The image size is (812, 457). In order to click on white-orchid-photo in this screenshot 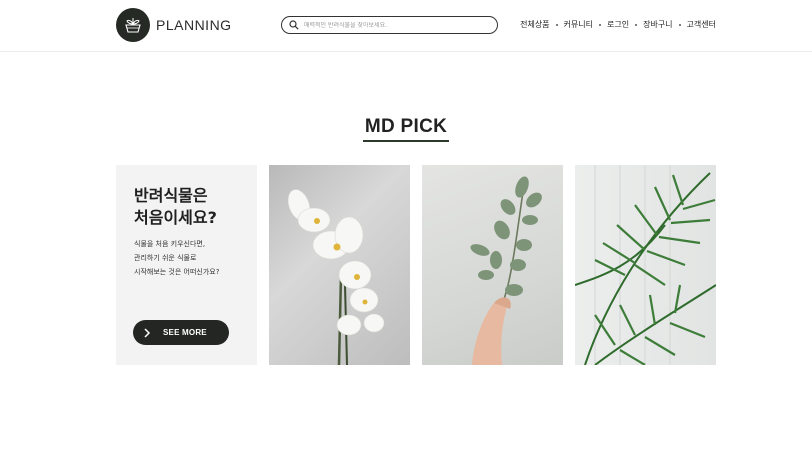, I will do `click(339, 265)`.